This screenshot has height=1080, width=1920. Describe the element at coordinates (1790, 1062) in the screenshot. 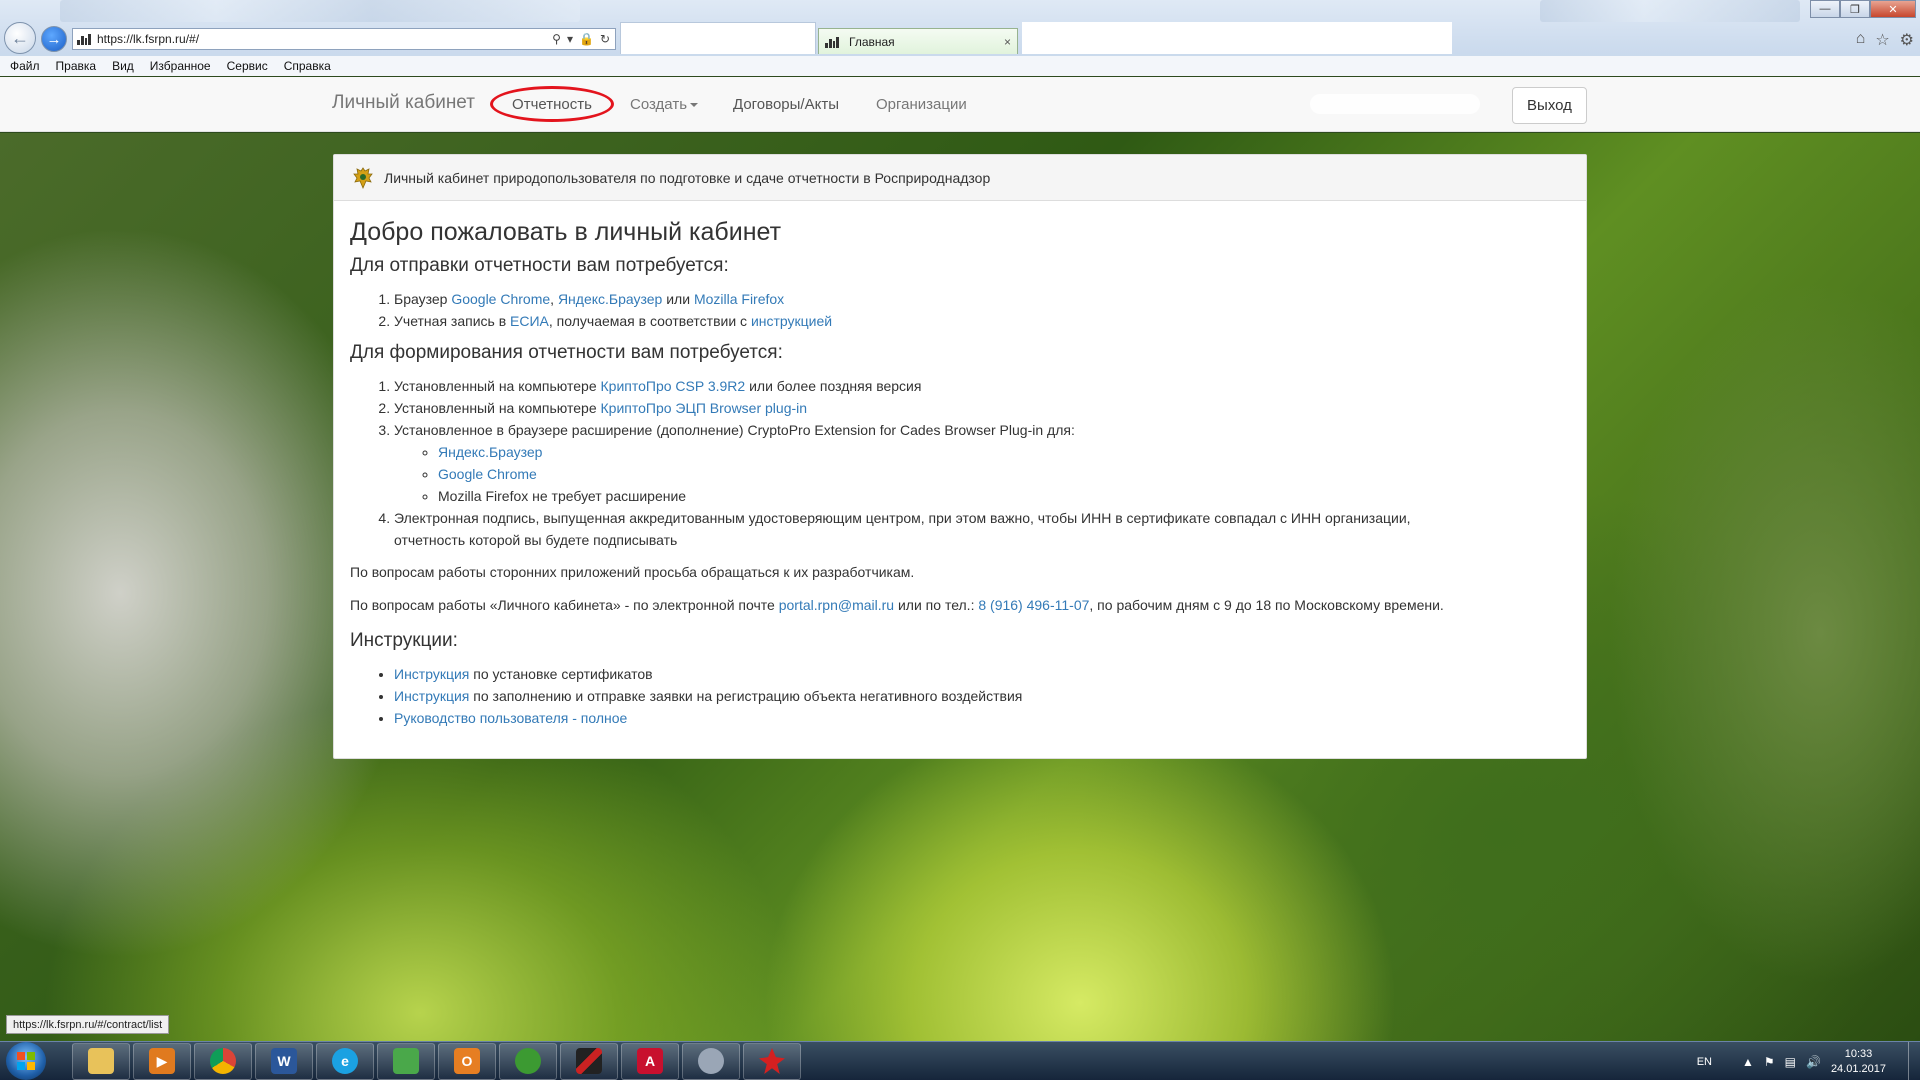

I see `network-icon: ▤` at that location.